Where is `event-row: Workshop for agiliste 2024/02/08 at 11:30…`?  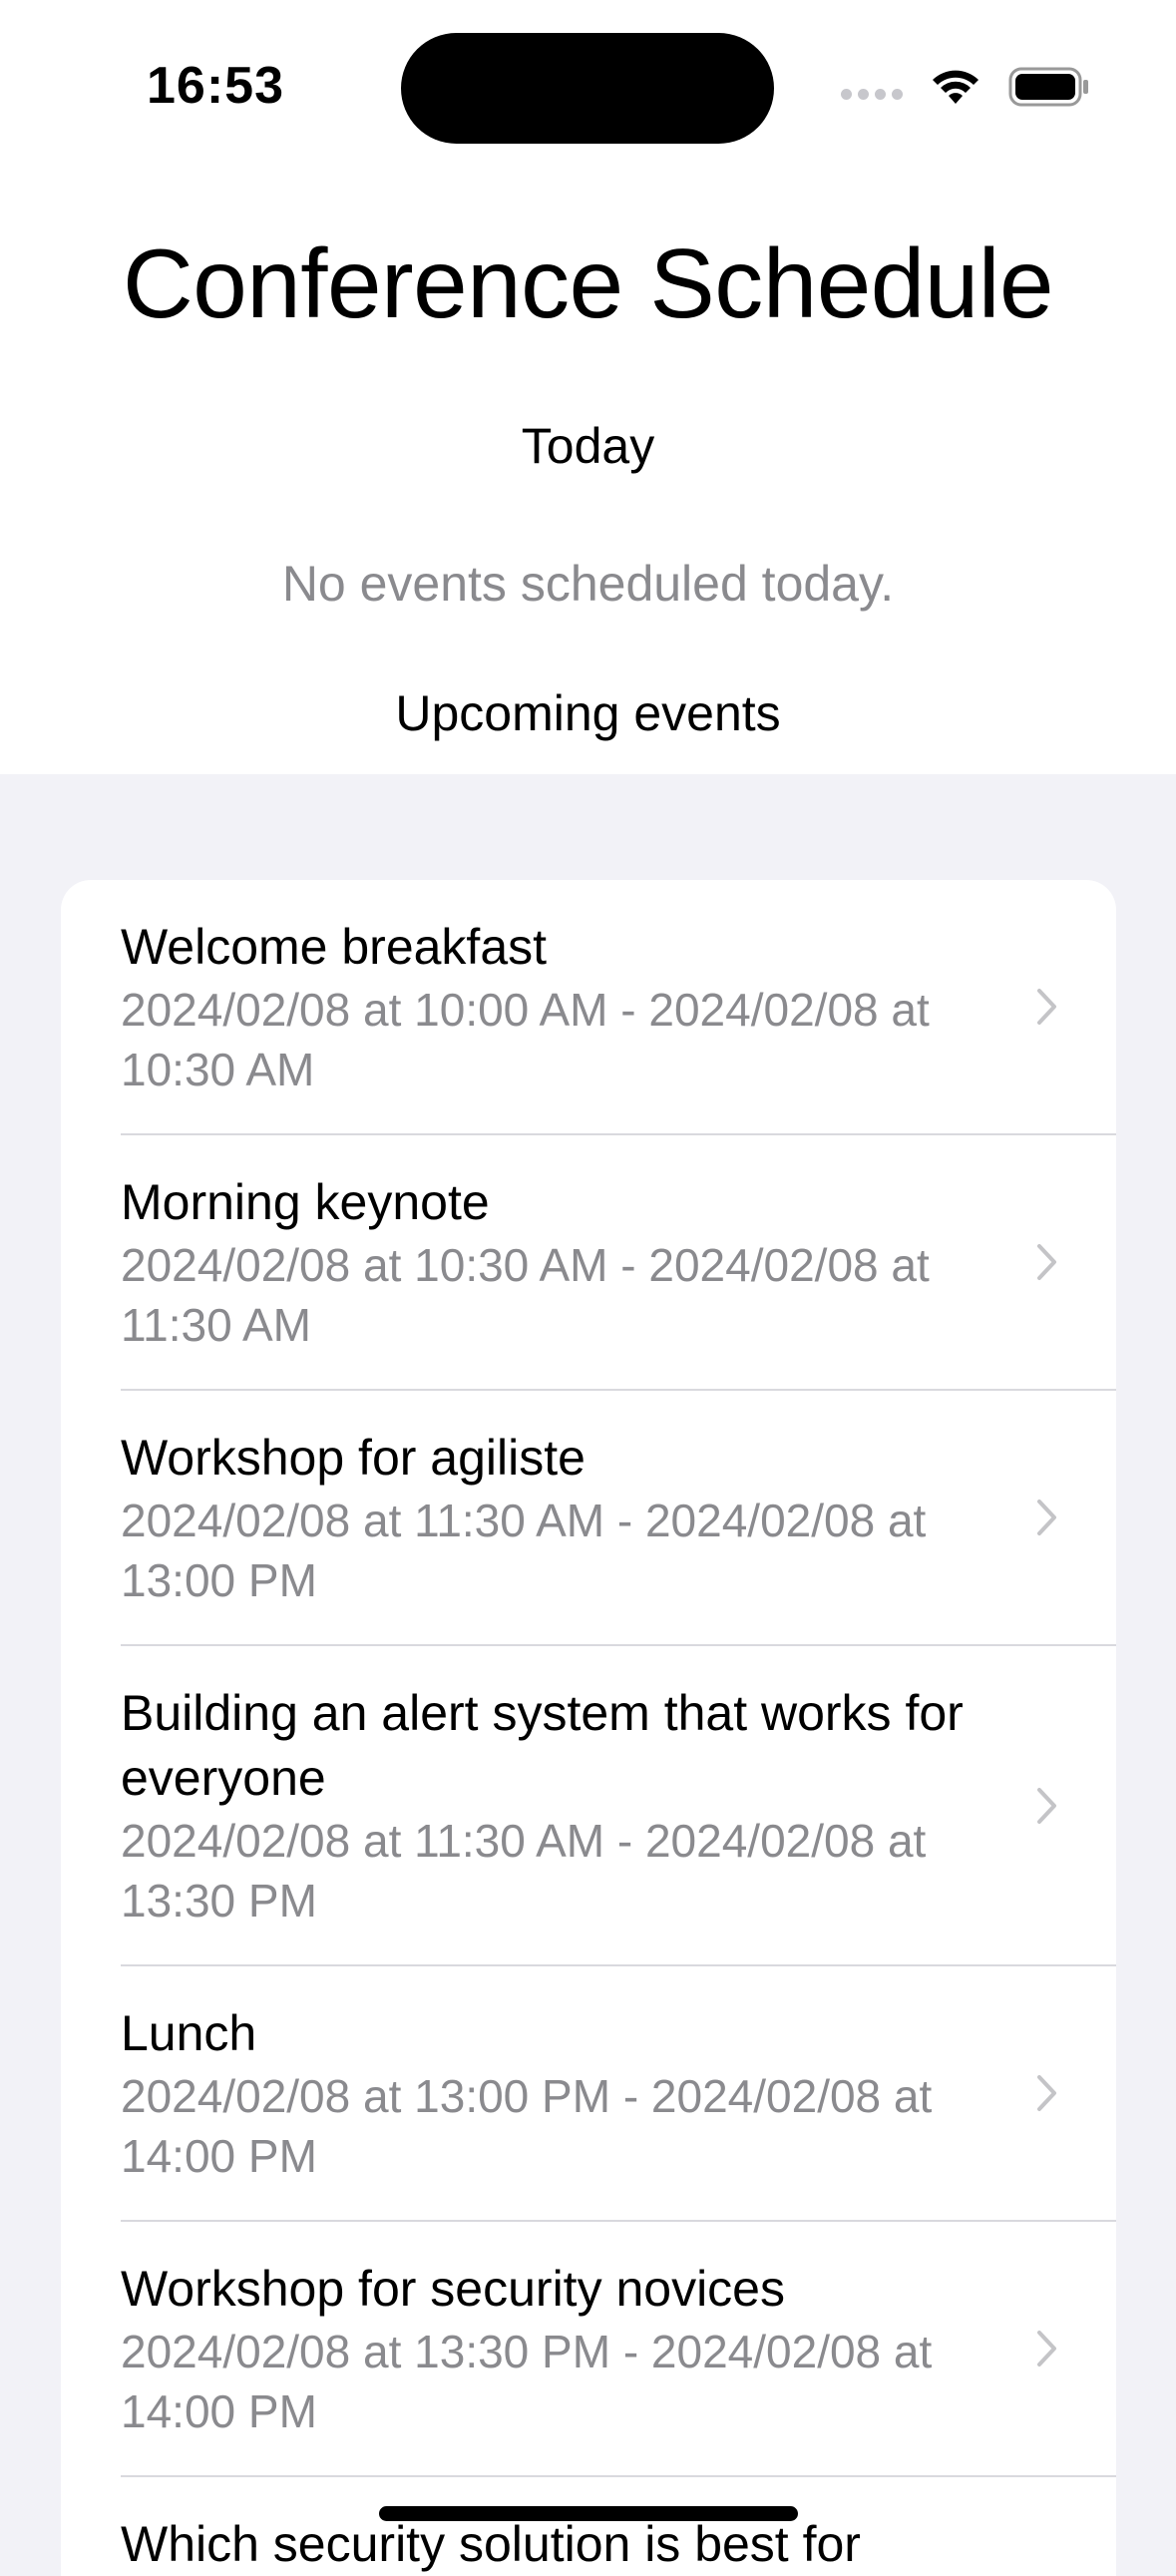
event-row: Workshop for agiliste 2024/02/08 at 11:30… is located at coordinates (619, 1518).